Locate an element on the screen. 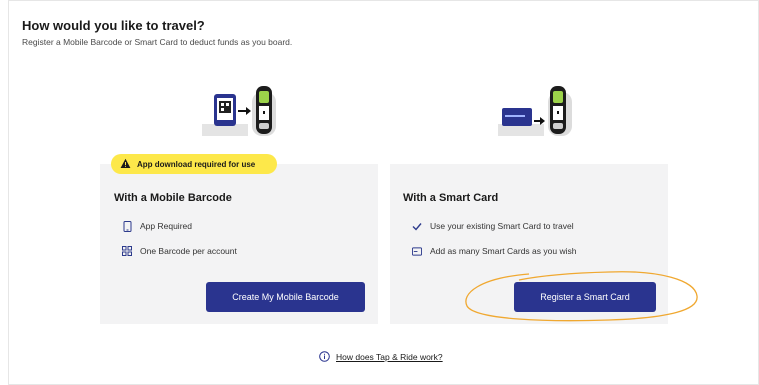 Image resolution: width=759 pixels, height=385 pixels. feature-label: Add as many Smart Cards as you wish is located at coordinates (503, 251).